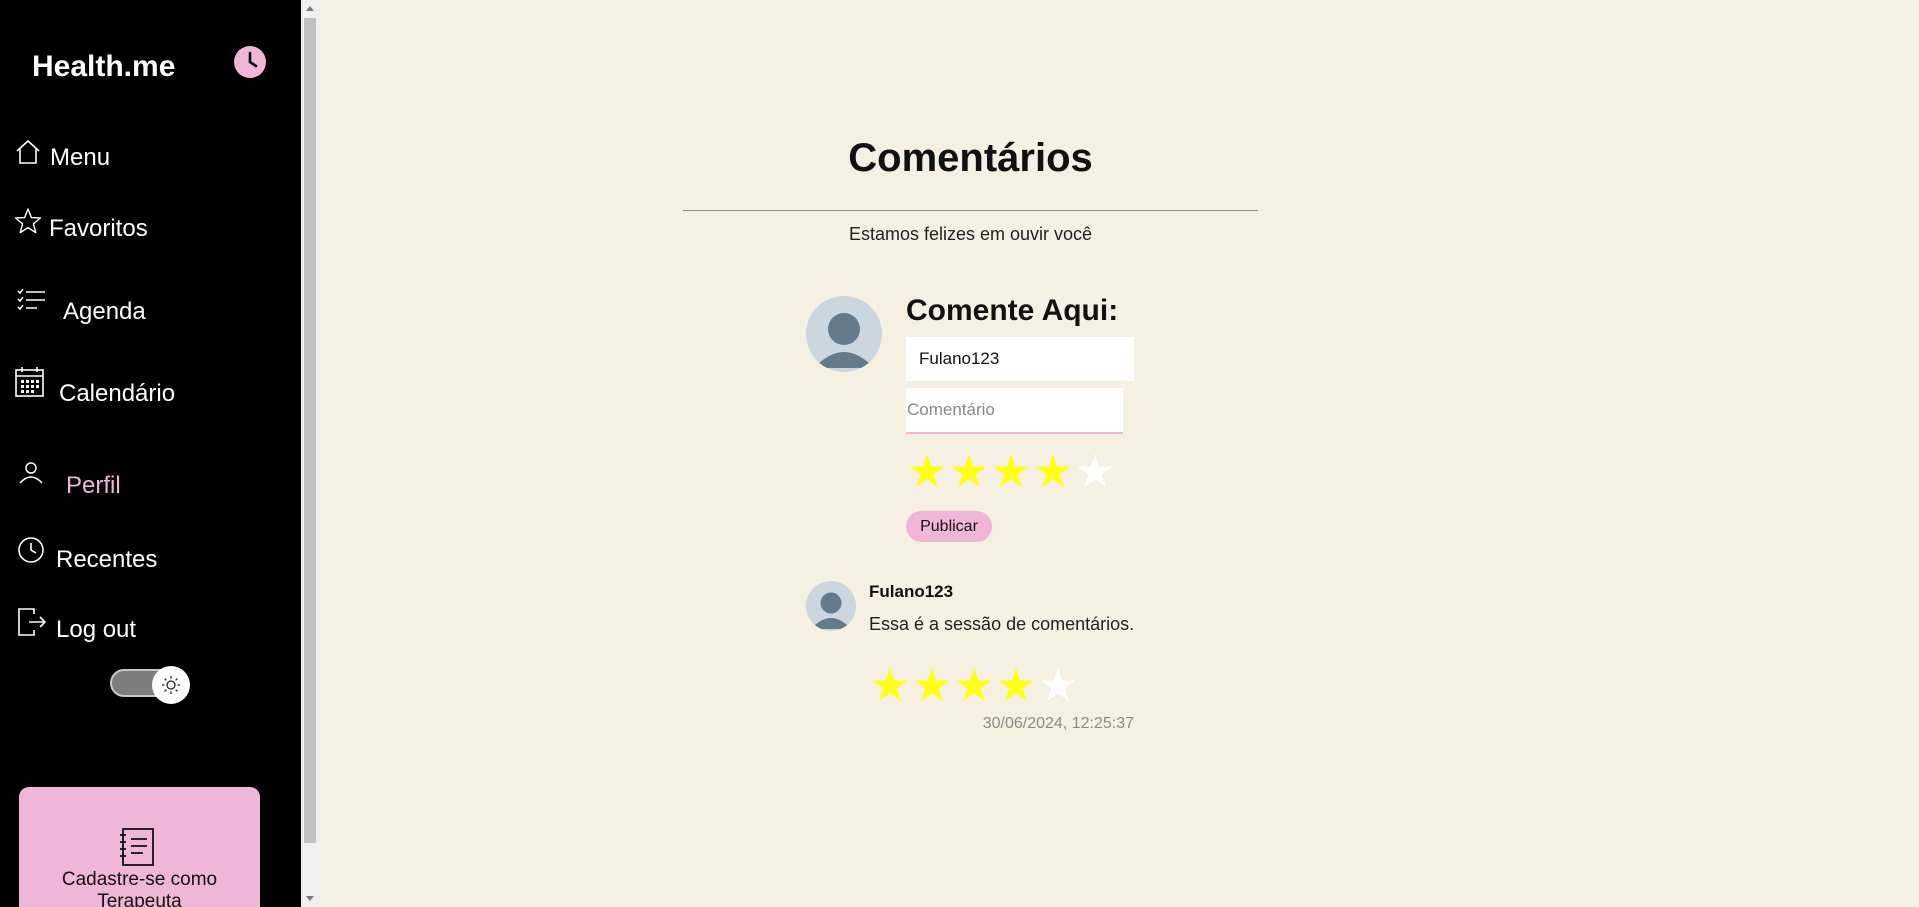  I want to click on sun-icon, so click(171, 685).